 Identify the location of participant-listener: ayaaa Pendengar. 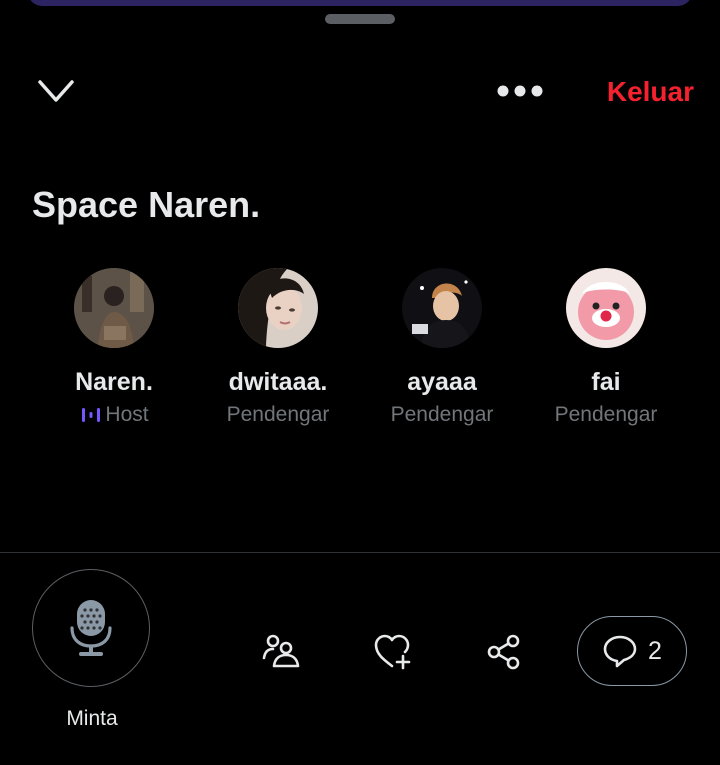
(442, 347).